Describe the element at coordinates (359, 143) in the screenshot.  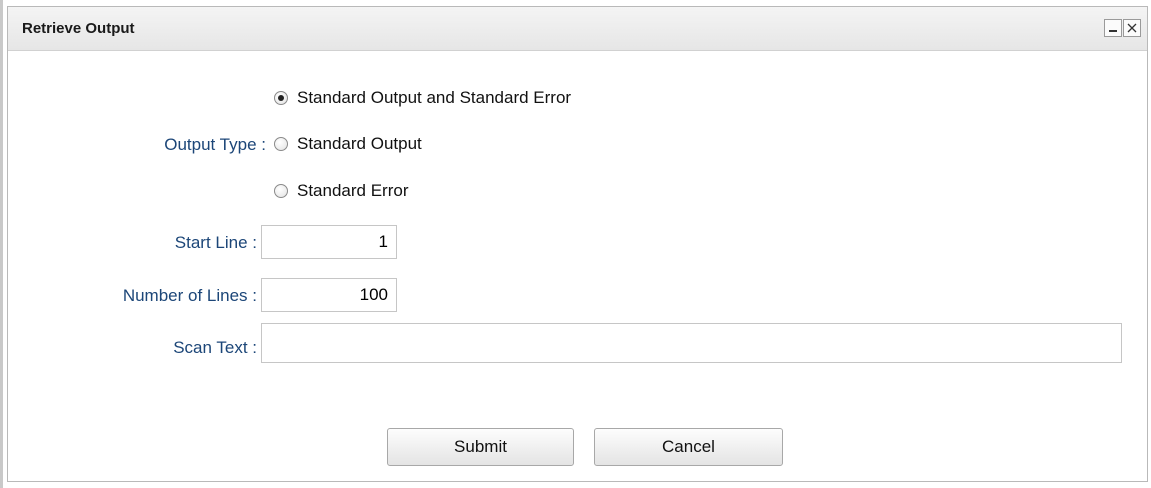
I see `radio-label: Standard Output` at that location.